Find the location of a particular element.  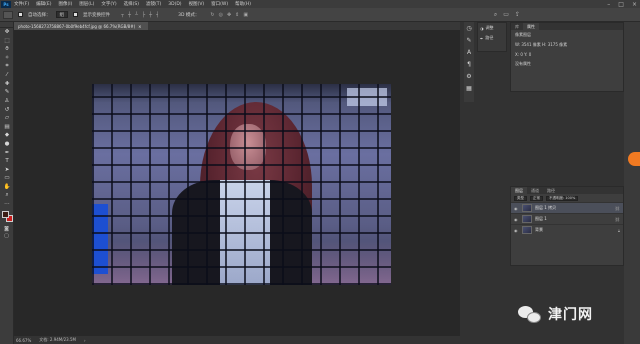

properties-tabs: 库 属性 is located at coordinates (567, 26).